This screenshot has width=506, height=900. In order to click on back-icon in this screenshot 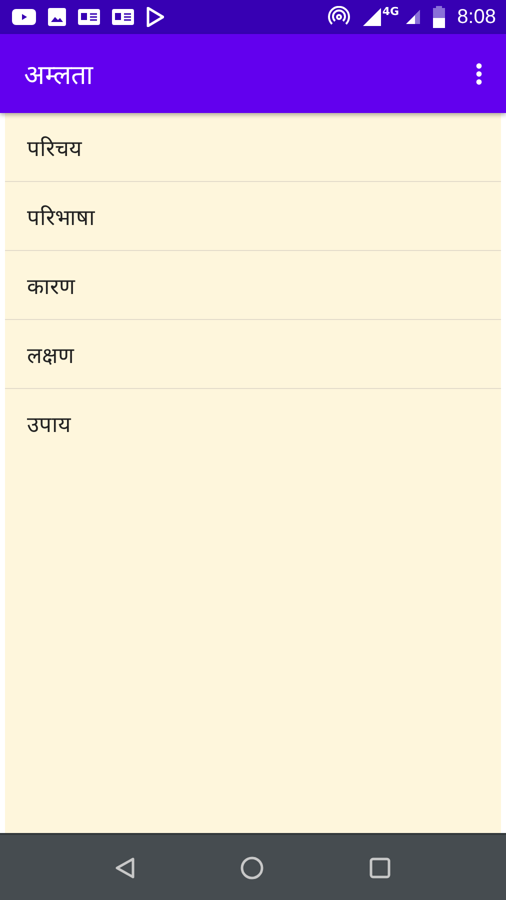, I will do `click(125, 867)`.